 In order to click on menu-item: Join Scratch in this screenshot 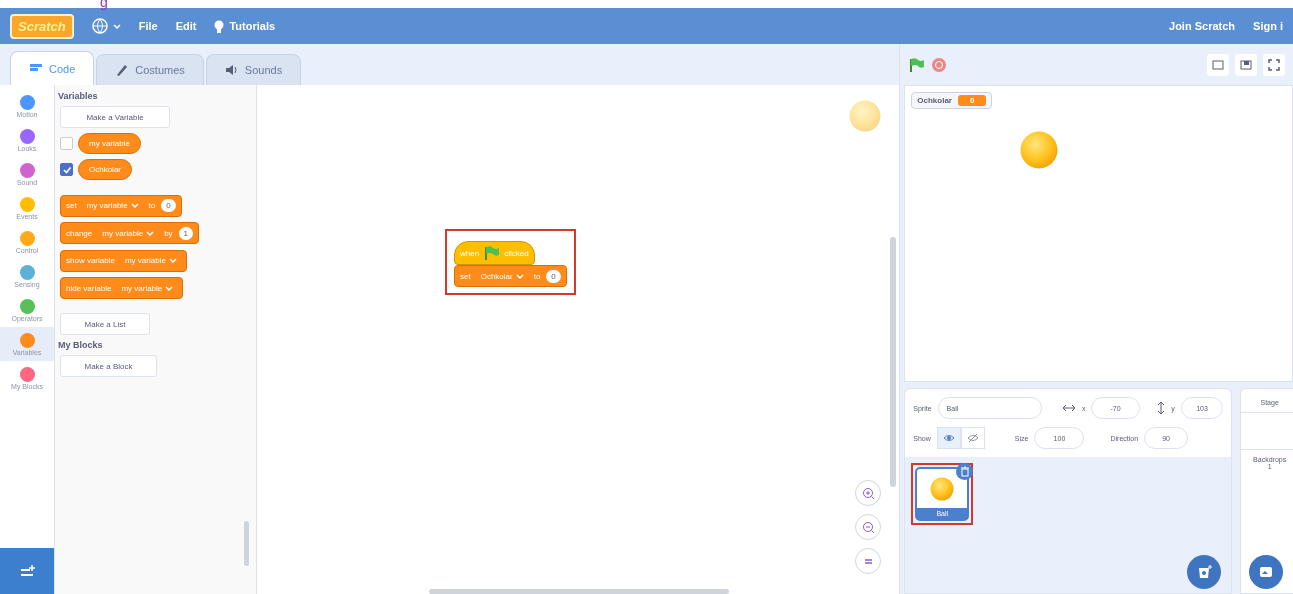, I will do `click(1202, 26)`.